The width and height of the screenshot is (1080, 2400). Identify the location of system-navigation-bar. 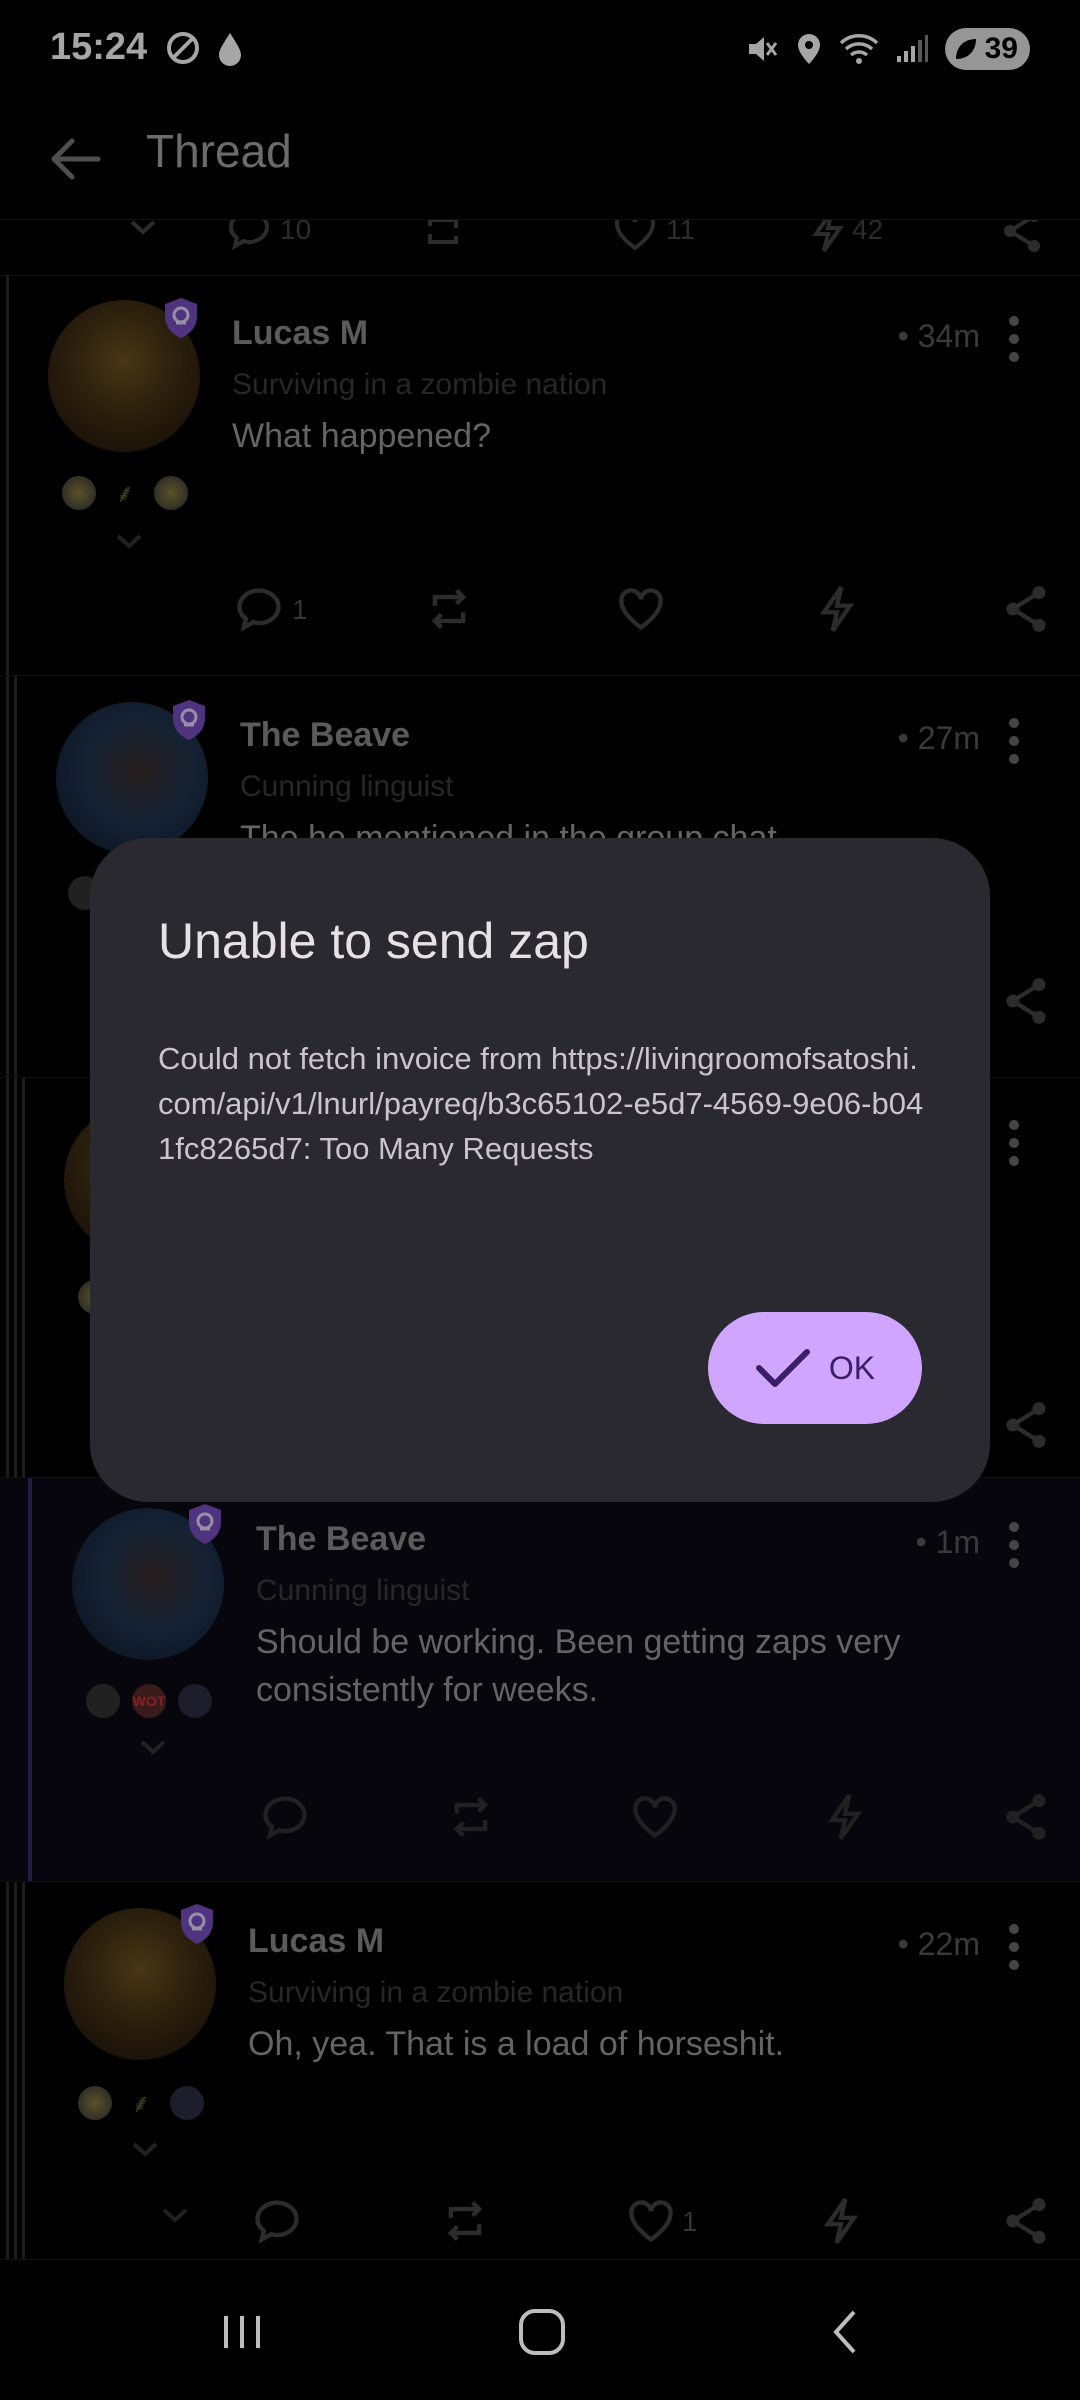
(540, 2331).